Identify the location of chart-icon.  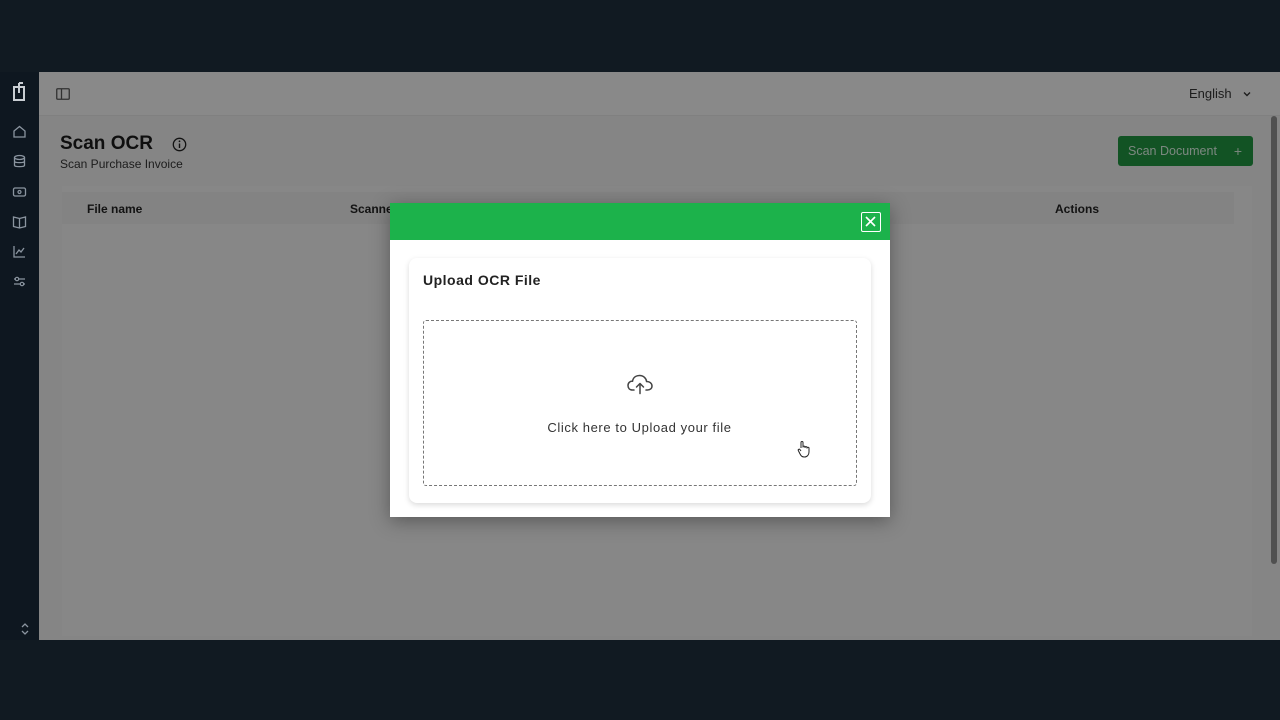
(19, 251).